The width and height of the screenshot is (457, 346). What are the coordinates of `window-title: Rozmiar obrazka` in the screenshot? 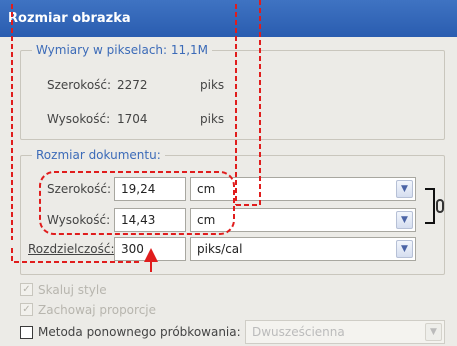 It's located at (69, 18).